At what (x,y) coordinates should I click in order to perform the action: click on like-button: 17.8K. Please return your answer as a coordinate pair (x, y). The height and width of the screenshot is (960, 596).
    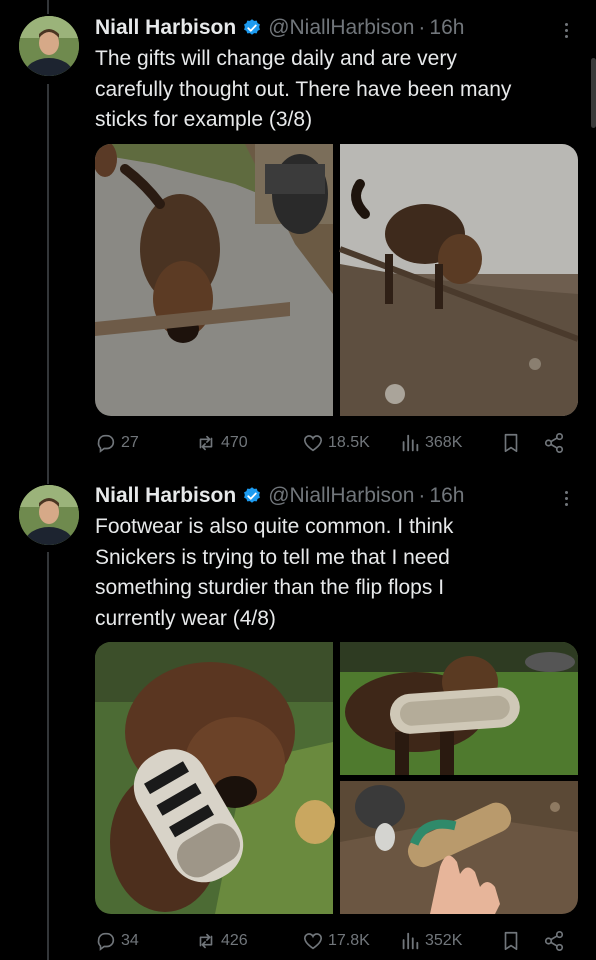
    Looking at the image, I should click on (336, 941).